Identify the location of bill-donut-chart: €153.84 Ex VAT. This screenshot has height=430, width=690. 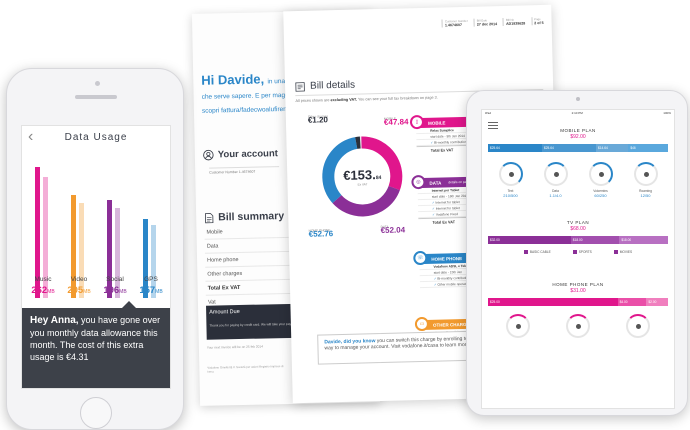
(362, 176).